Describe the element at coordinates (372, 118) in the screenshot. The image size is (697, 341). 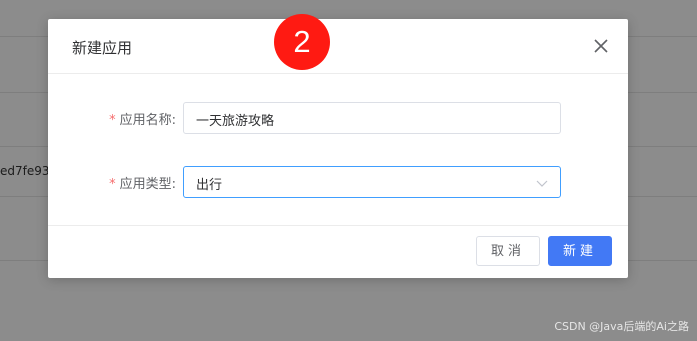
I see `app-name-input: 一天旅游攻略` at that location.